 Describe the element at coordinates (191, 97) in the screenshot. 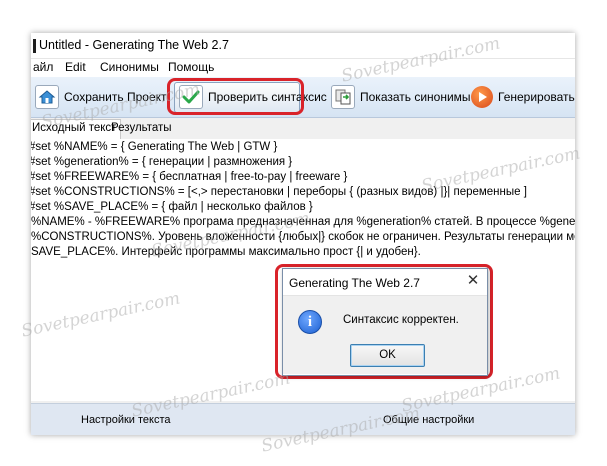

I see `checkmark-icon` at that location.